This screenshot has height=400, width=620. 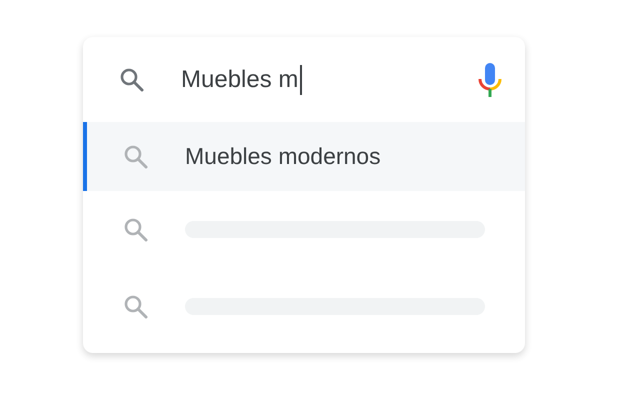 What do you see at coordinates (283, 157) in the screenshot?
I see `suggestion-text: Muebles modernos` at bounding box center [283, 157].